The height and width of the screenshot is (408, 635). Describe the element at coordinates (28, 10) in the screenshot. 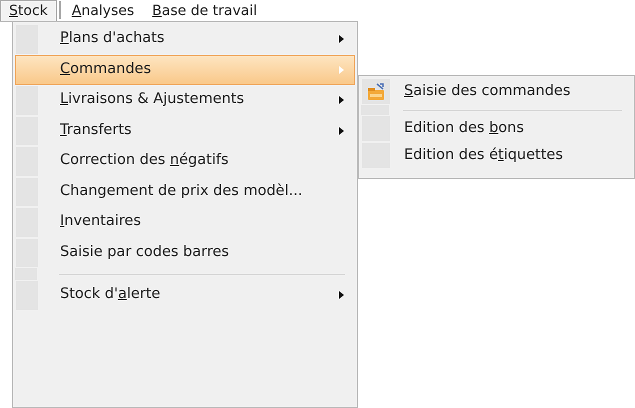

I see `menu-bar-item: Stock` at that location.